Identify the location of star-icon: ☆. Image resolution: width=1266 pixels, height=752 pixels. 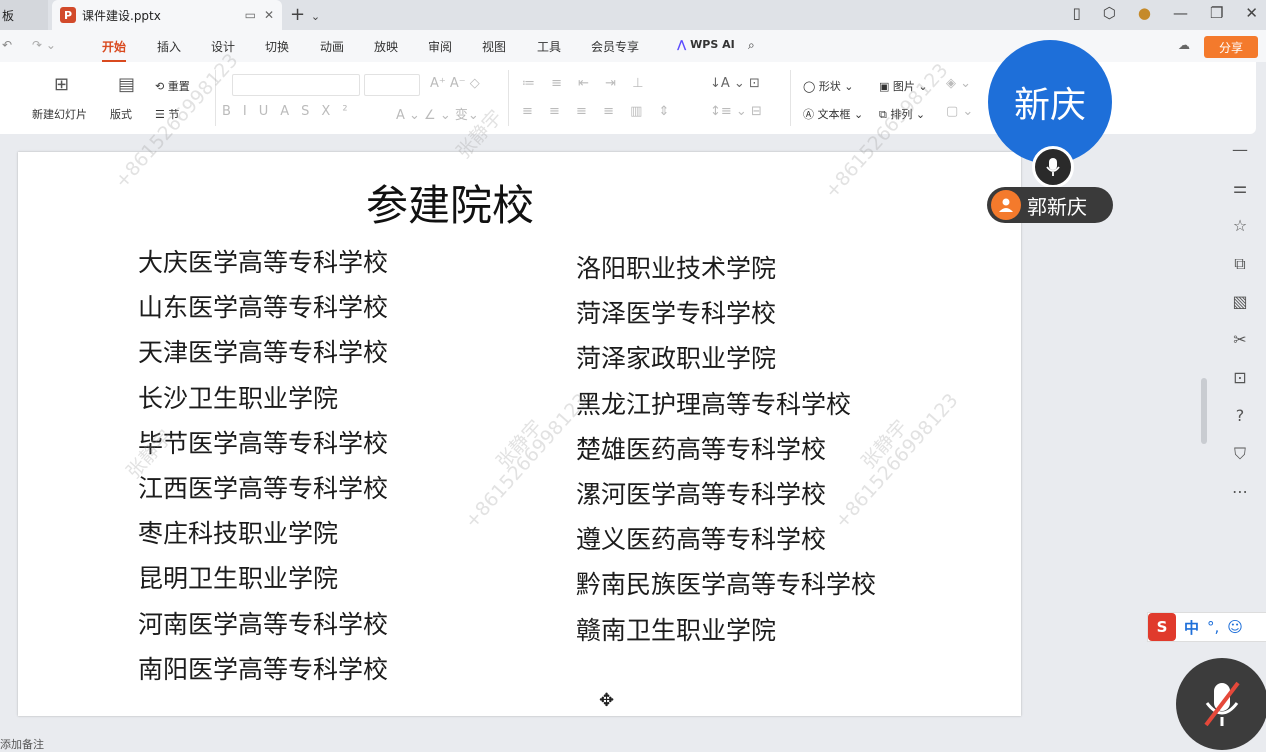
(1240, 235).